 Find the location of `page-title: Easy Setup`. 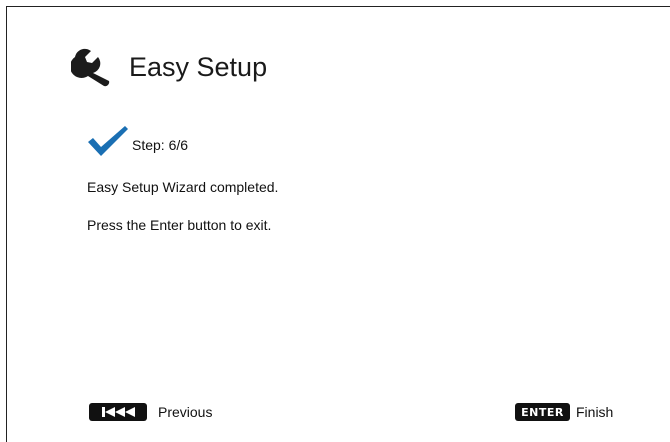

page-title: Easy Setup is located at coordinates (198, 66).